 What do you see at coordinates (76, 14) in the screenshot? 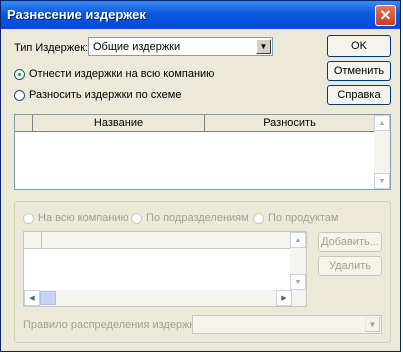
I see `window-title: Разнесение издержек` at bounding box center [76, 14].